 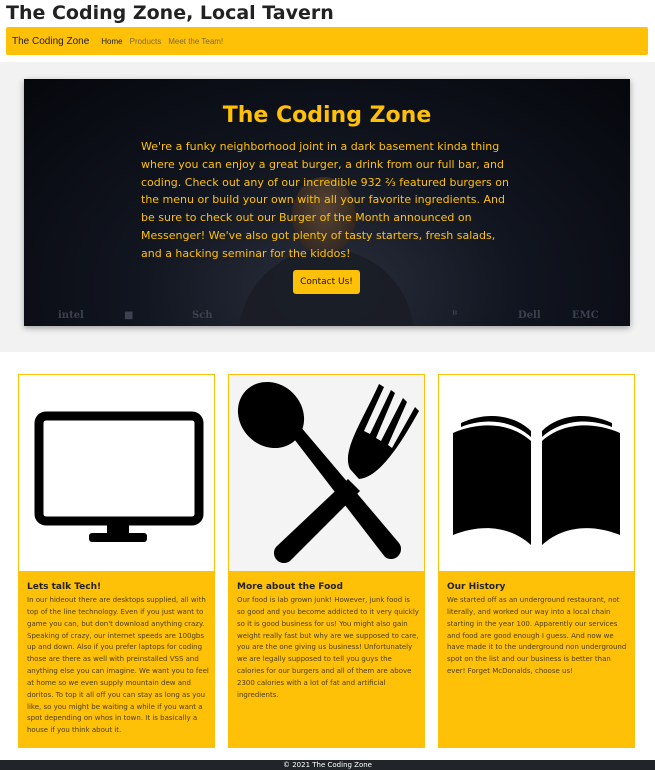 I want to click on card-tech-title: Lets talk Tech!, so click(x=64, y=587).